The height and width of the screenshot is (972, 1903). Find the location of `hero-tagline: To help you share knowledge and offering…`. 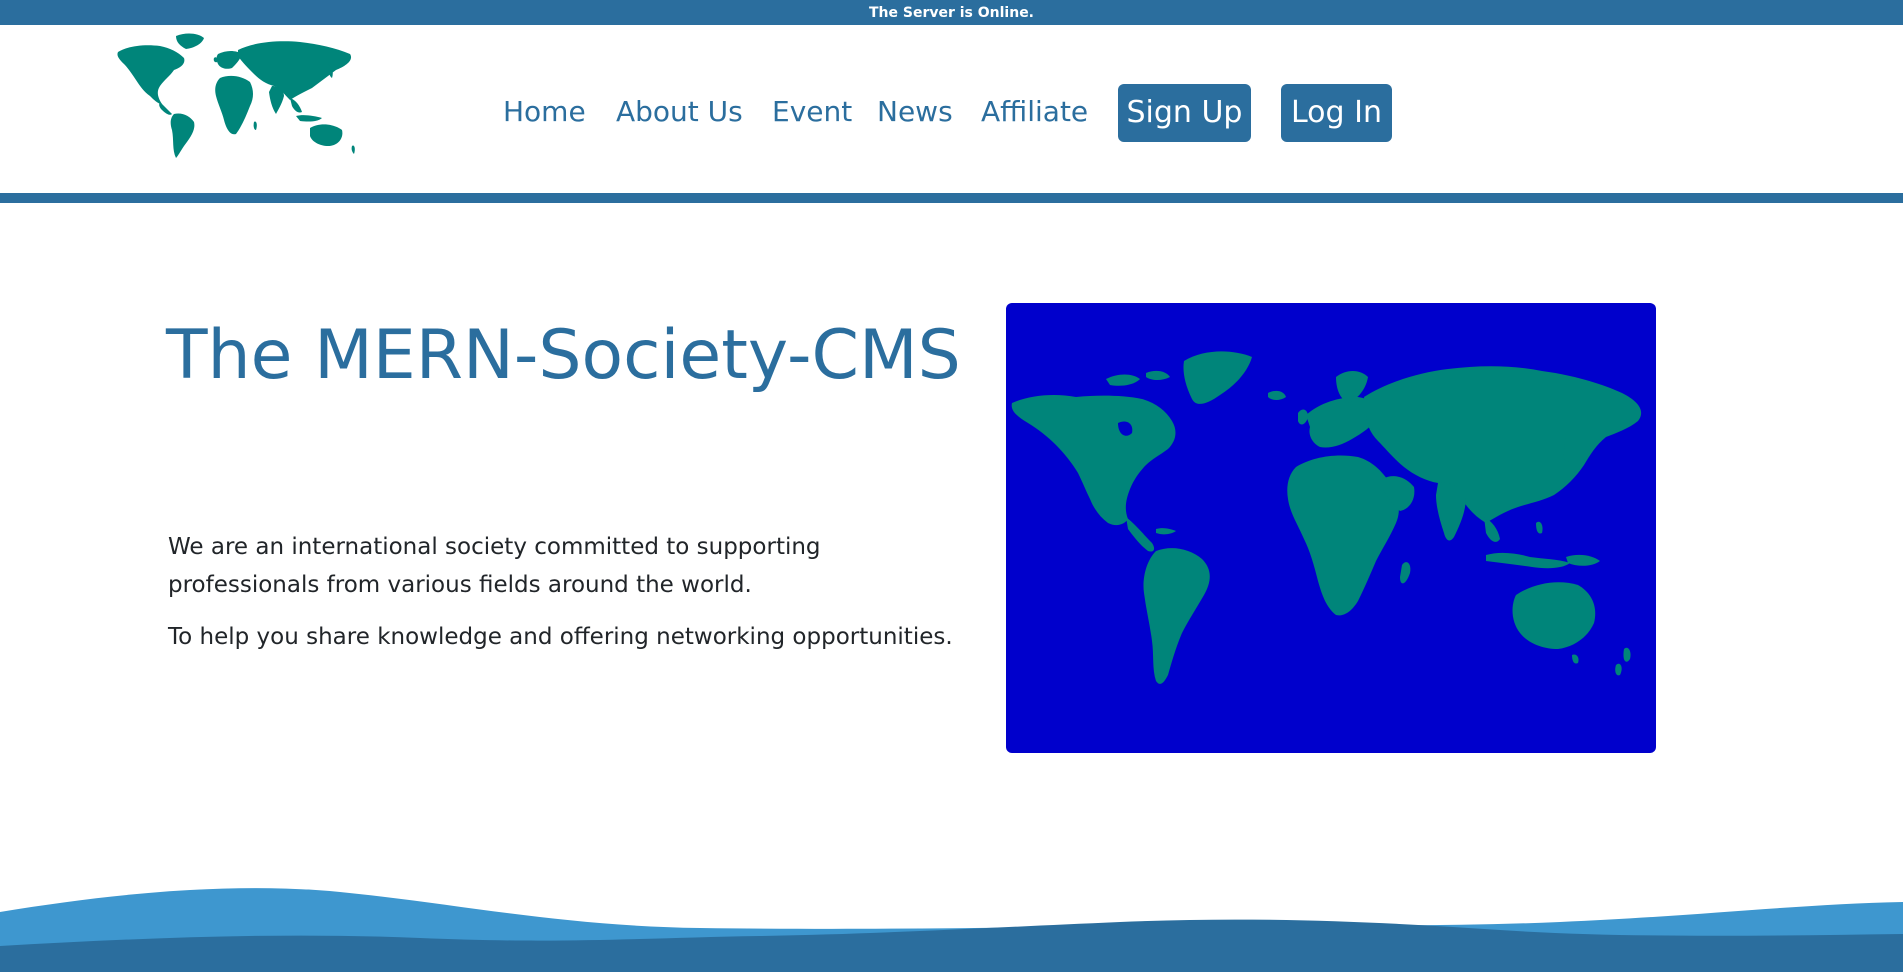

hero-tagline: To help you share knowledge and offering… is located at coordinates (560, 637).